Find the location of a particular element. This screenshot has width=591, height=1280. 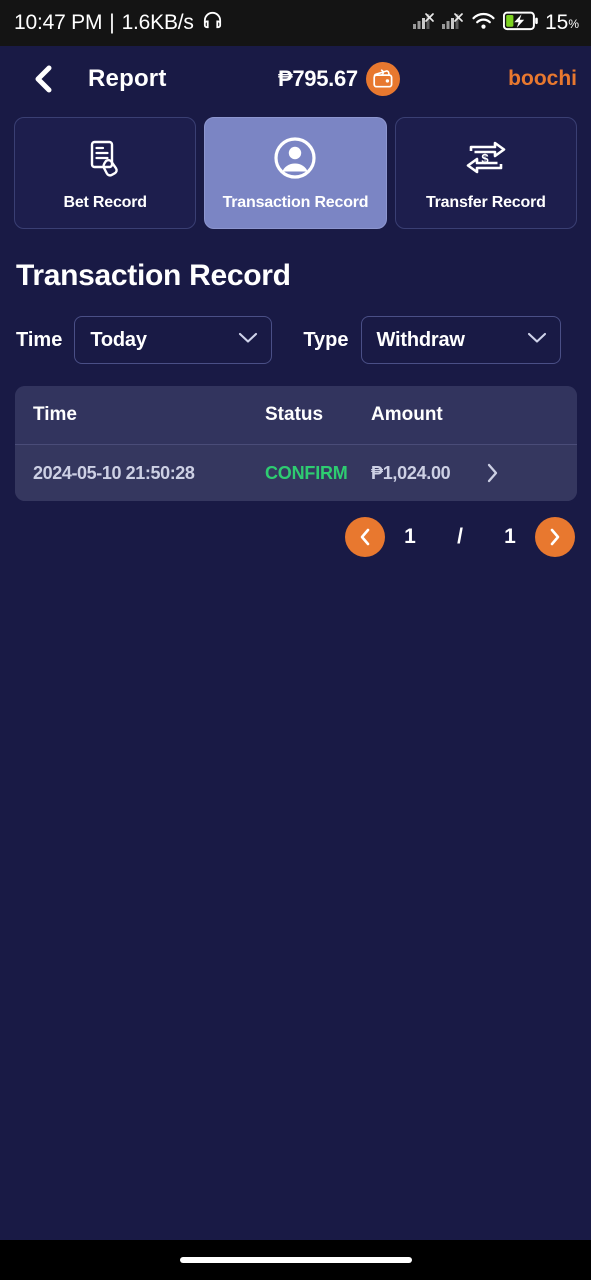

status-bar-right: 15% is located at coordinates (495, 23).